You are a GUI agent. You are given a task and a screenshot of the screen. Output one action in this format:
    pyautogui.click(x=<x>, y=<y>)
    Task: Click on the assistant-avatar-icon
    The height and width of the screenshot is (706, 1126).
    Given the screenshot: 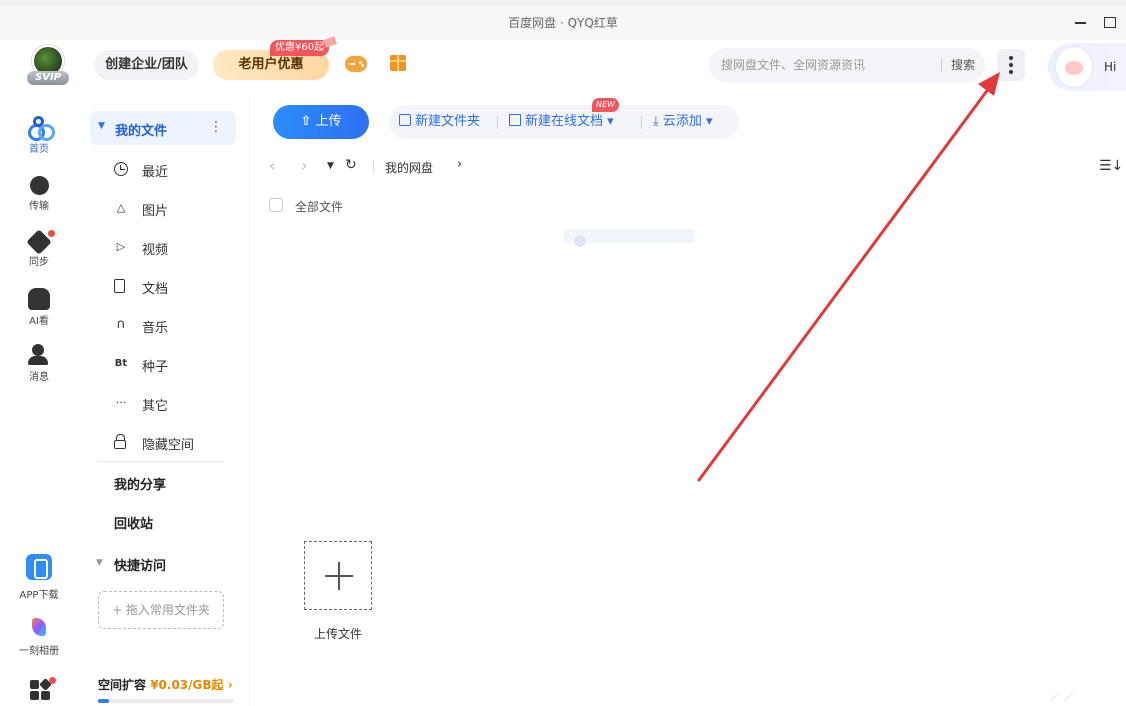 What is the action you would take?
    pyautogui.click(x=1074, y=67)
    